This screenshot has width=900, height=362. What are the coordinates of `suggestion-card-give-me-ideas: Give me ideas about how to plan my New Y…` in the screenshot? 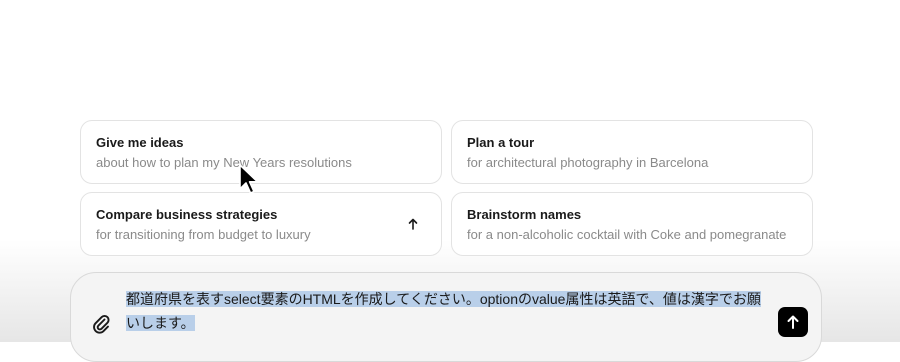 It's located at (261, 152).